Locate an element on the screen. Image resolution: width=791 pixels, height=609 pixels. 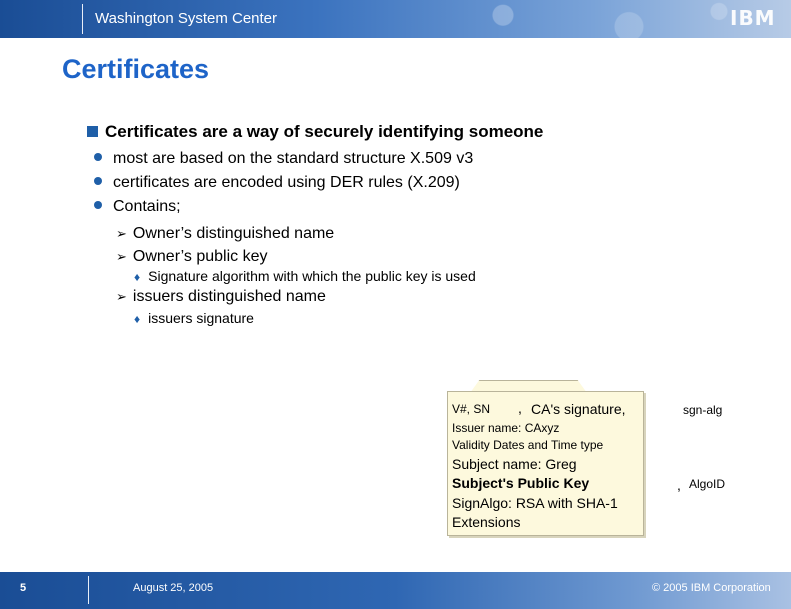
algo-comma: , is located at coordinates (679, 485).